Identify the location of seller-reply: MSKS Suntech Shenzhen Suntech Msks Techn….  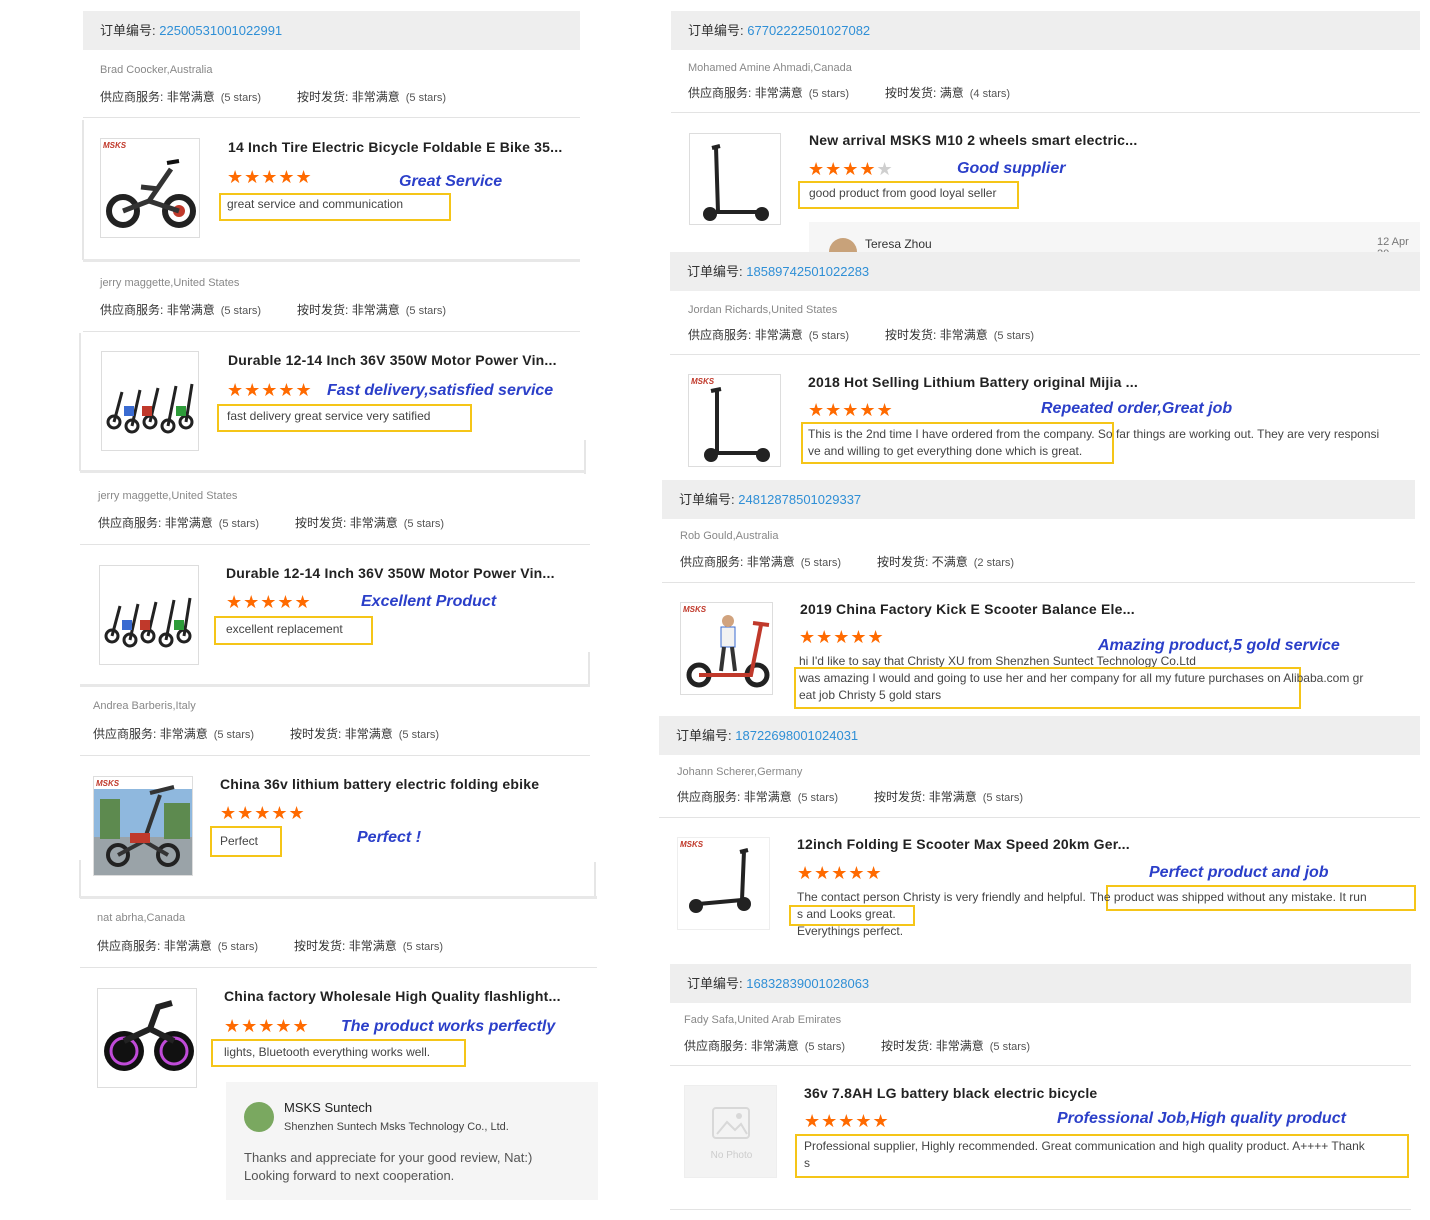
(412, 1141).